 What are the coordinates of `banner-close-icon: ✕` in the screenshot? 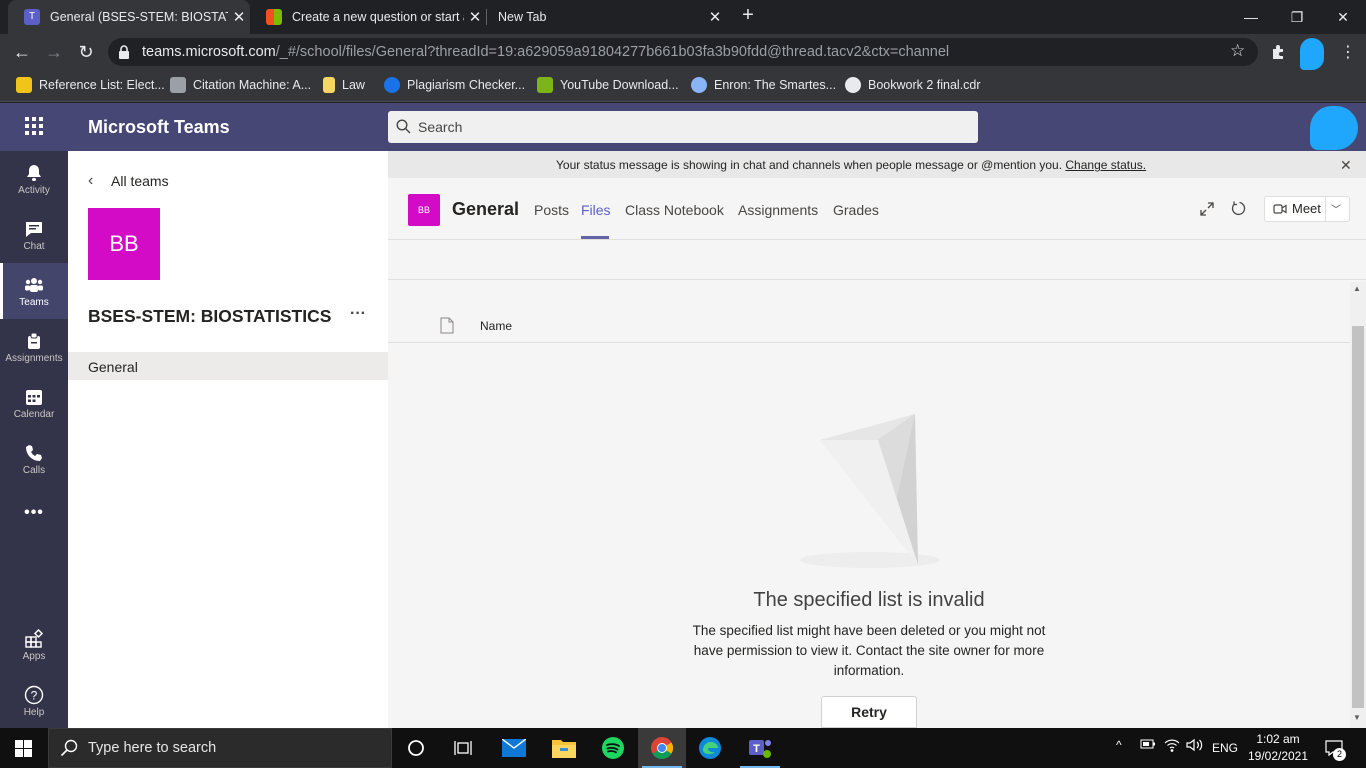 It's located at (1346, 165).